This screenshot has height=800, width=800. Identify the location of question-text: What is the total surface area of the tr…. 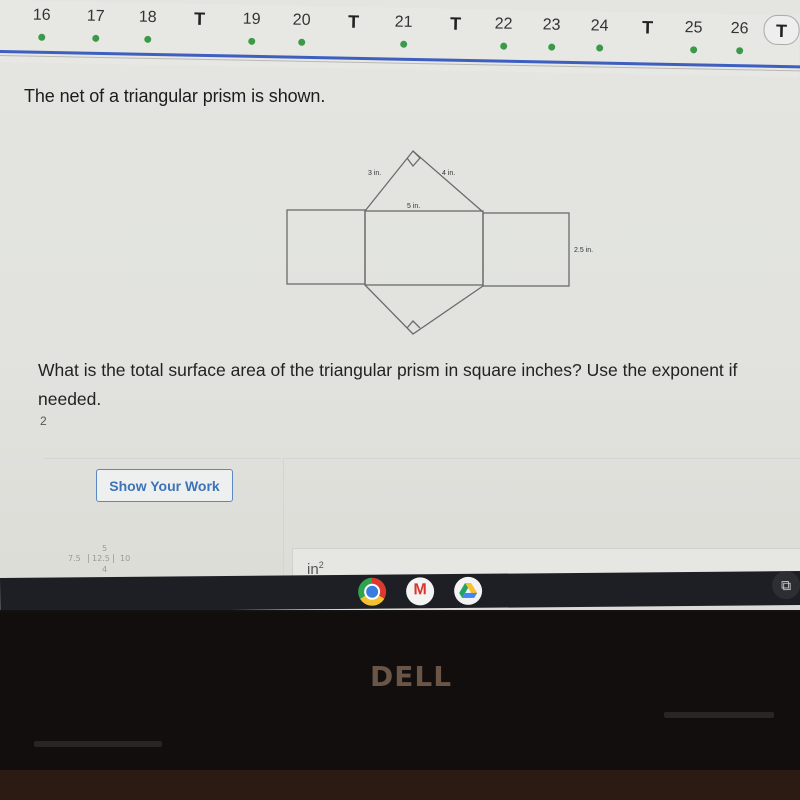
(388, 384).